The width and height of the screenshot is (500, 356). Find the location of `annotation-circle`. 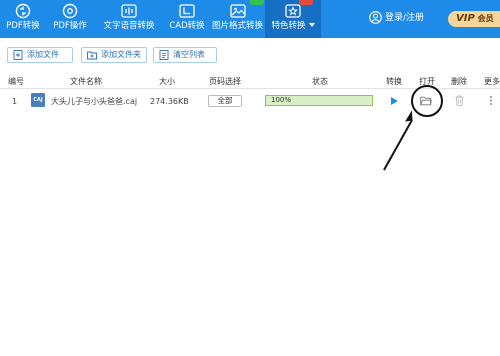

annotation-circle is located at coordinates (427, 101).